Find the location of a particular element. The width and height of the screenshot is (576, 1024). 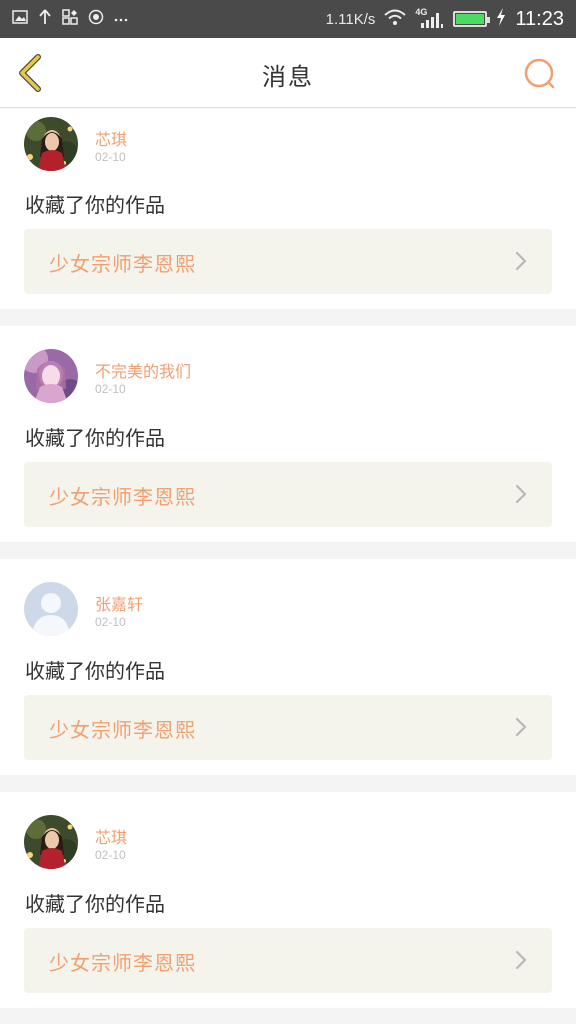

app-icon is located at coordinates (70, 19).